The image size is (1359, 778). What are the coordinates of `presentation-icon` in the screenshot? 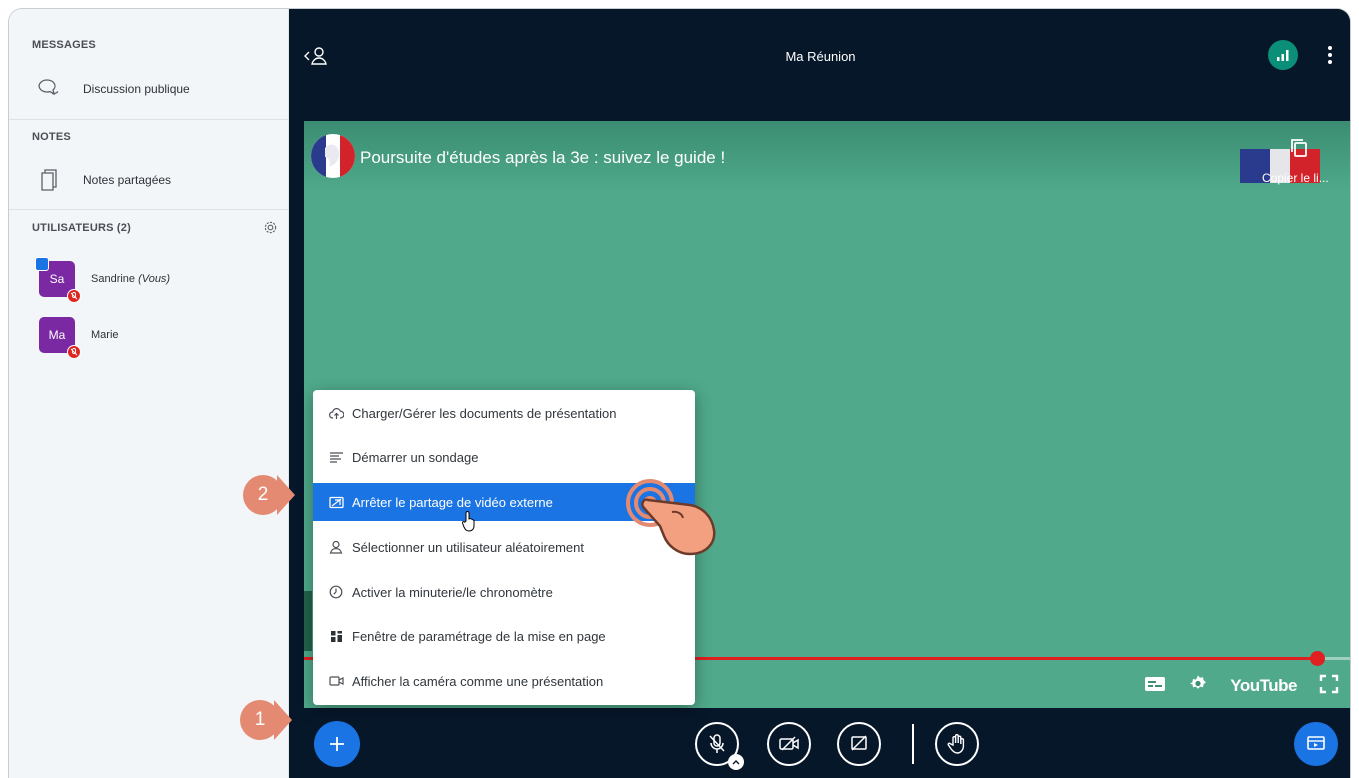 It's located at (1316, 743).